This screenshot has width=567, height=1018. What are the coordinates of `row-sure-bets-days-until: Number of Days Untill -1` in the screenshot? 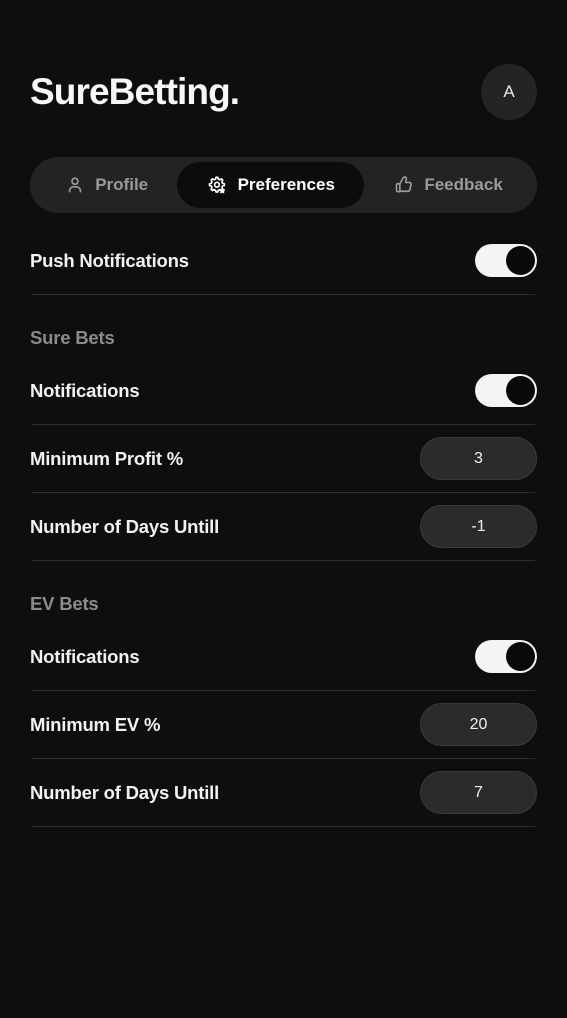 It's located at (283, 526).